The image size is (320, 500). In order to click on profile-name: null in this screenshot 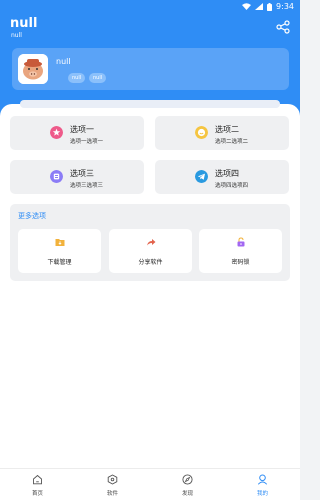, I will do `click(63, 61)`.